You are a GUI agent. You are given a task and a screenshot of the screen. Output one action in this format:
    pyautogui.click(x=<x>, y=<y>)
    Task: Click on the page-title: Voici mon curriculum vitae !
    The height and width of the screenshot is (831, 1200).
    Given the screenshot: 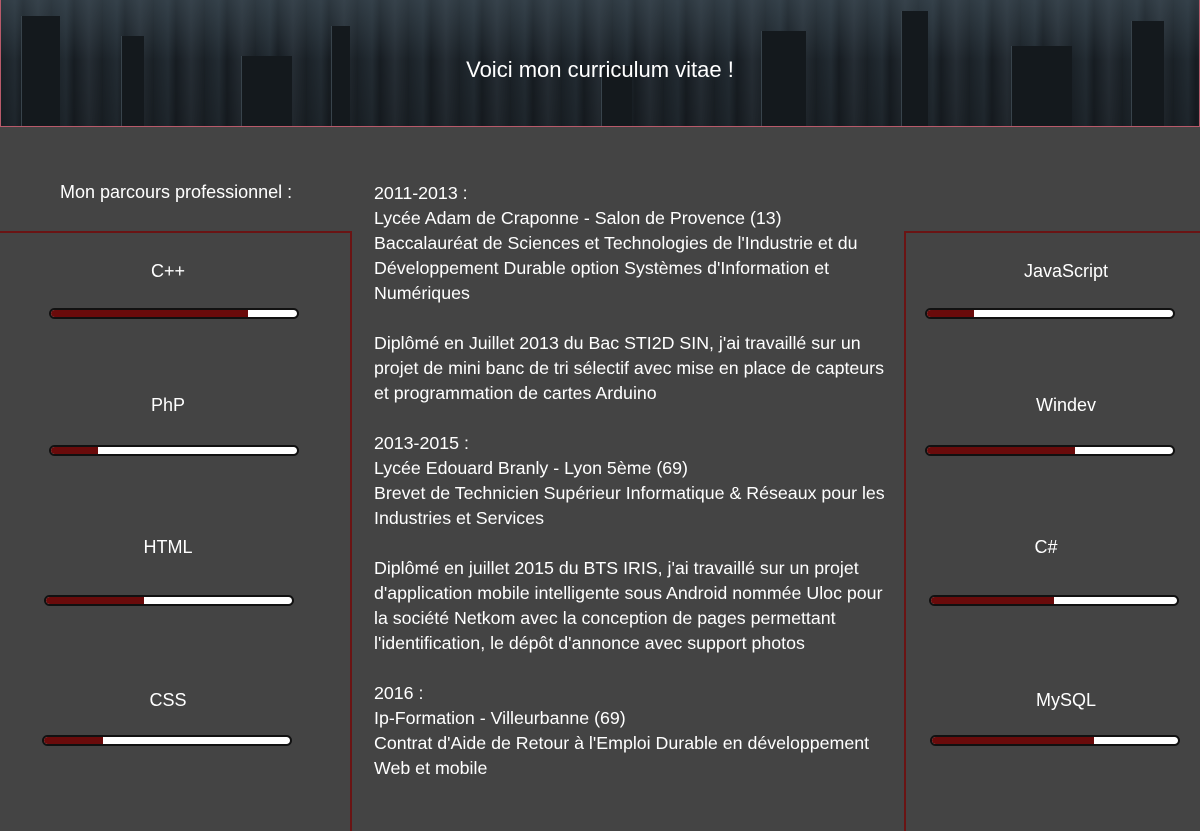 What is the action you would take?
    pyautogui.click(x=600, y=69)
    